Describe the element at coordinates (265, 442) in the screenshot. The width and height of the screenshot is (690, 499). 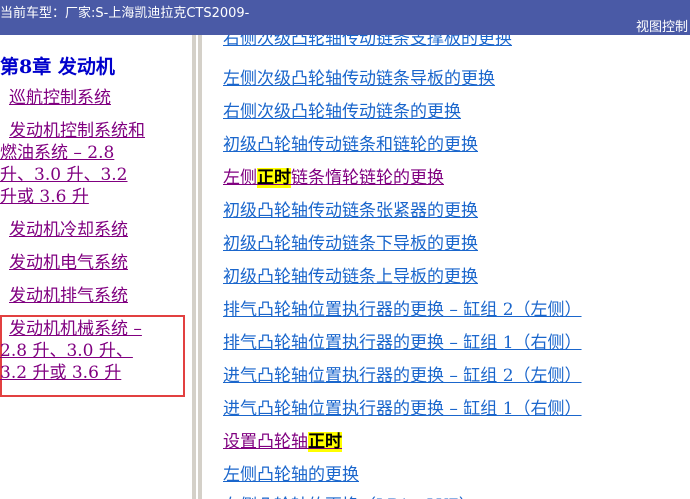
I see `link-text: 设置凸轮轴` at that location.